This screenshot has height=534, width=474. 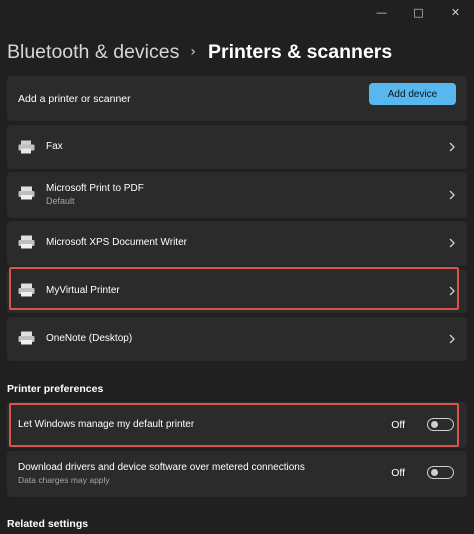 I want to click on minimize-icon: —, so click(x=381, y=12).